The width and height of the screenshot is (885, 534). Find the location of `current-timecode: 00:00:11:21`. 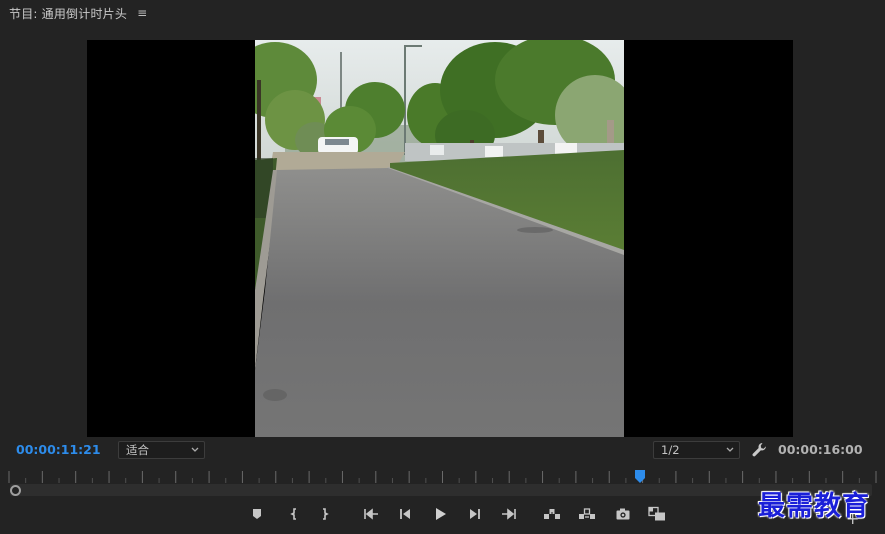

current-timecode: 00:00:11:21 is located at coordinates (58, 449).